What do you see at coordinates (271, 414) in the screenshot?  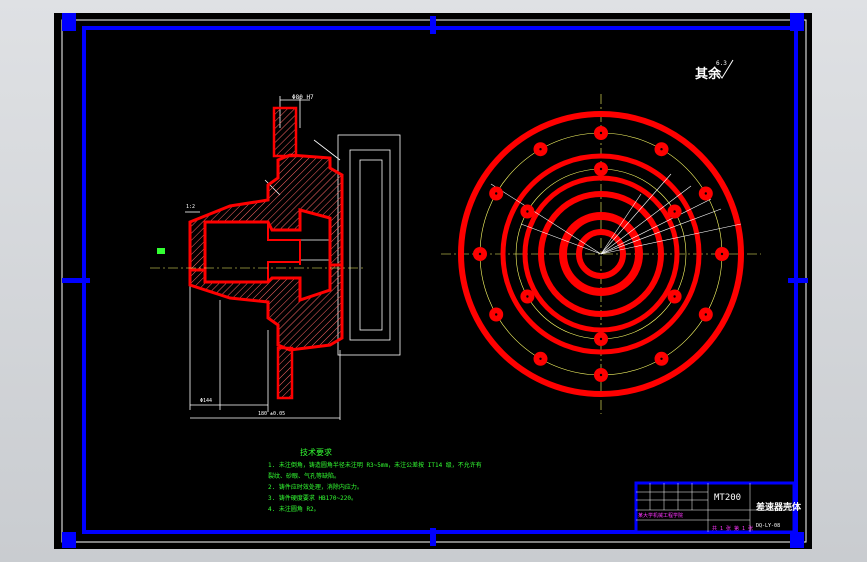 I see `dim-bottom-label-2: 180 ±0.05` at bounding box center [271, 414].